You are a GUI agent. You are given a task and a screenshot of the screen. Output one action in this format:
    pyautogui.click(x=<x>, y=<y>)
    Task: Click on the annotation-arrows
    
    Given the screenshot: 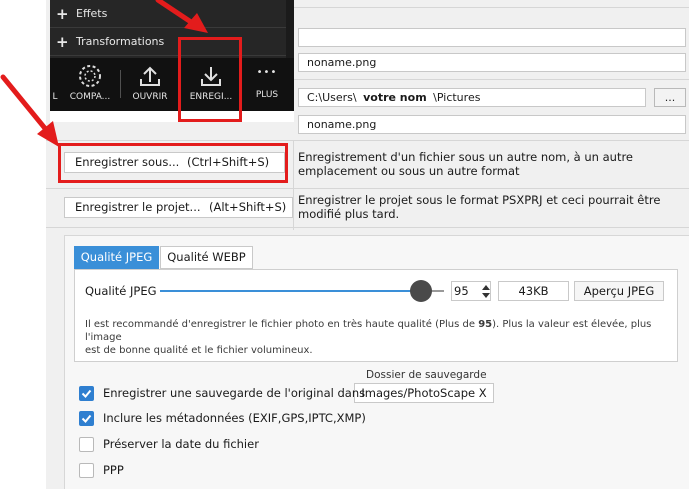 What is the action you would take?
    pyautogui.click(x=104, y=73)
    